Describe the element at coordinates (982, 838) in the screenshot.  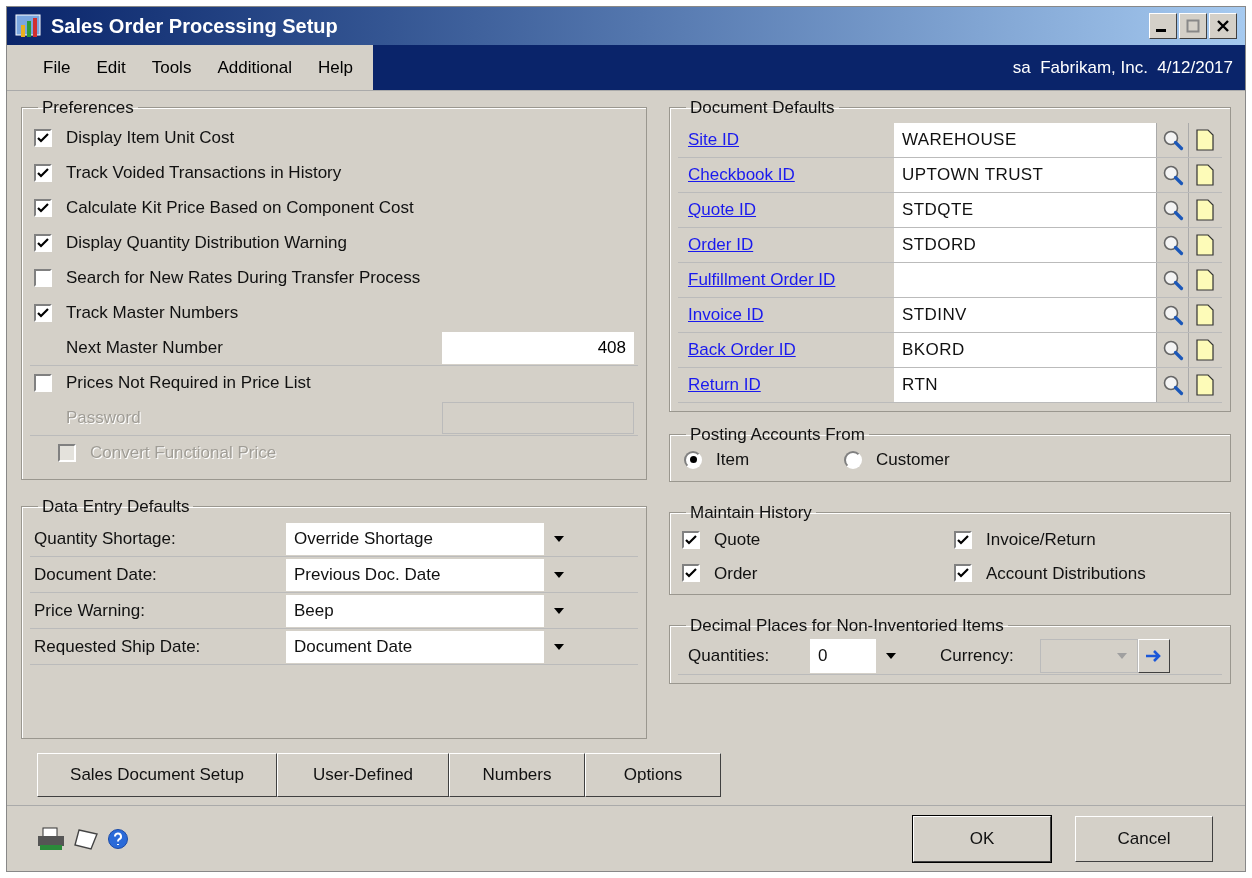
I see `dialog-button: OK` at that location.